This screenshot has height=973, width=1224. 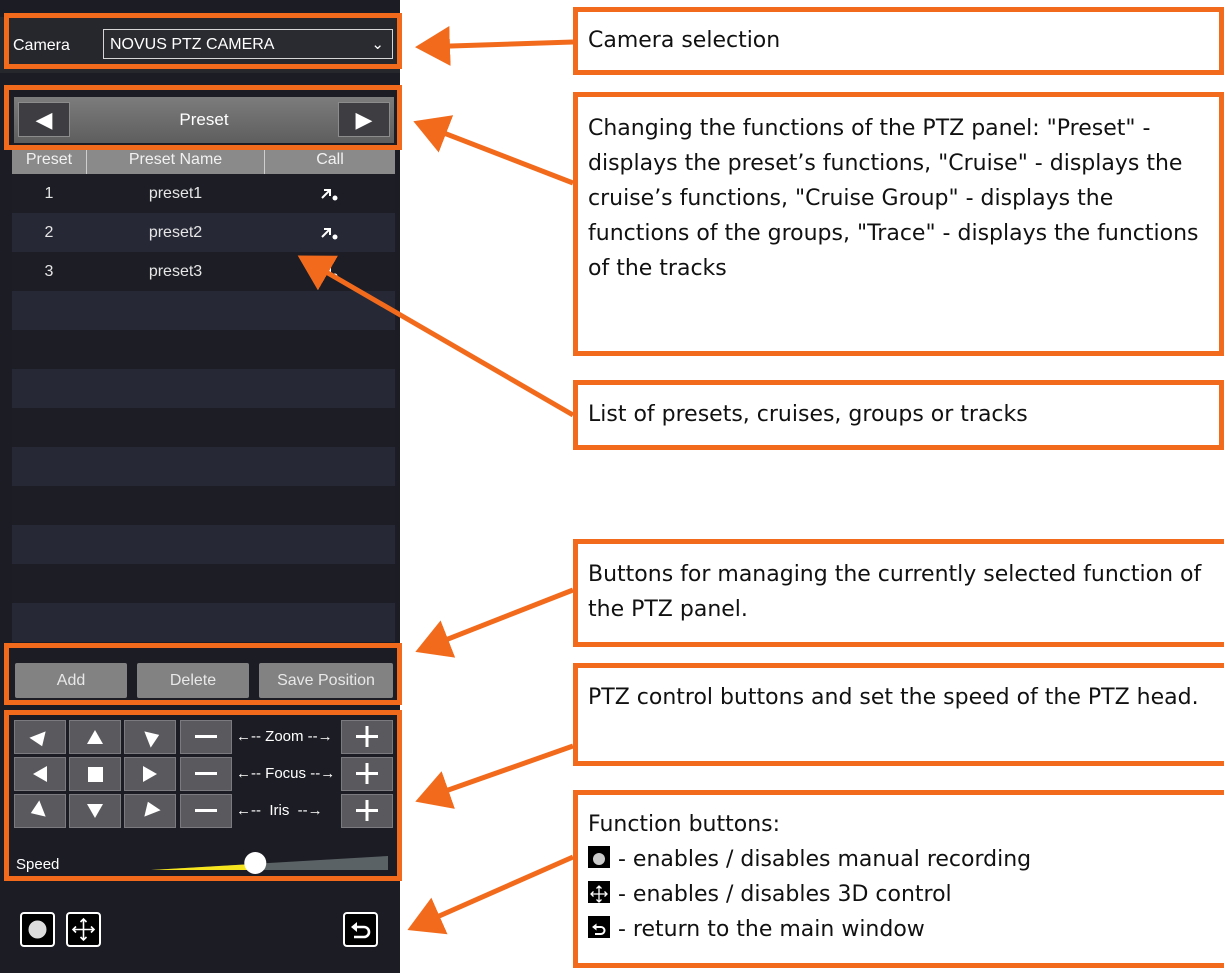 I want to click on callout-fn-3d: - enables / disables 3D control, so click(x=785, y=894).